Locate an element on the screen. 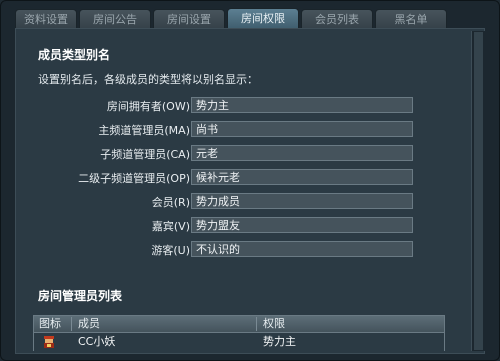 The height and width of the screenshot is (361, 500). column-header-permission: 权限 is located at coordinates (274, 324).